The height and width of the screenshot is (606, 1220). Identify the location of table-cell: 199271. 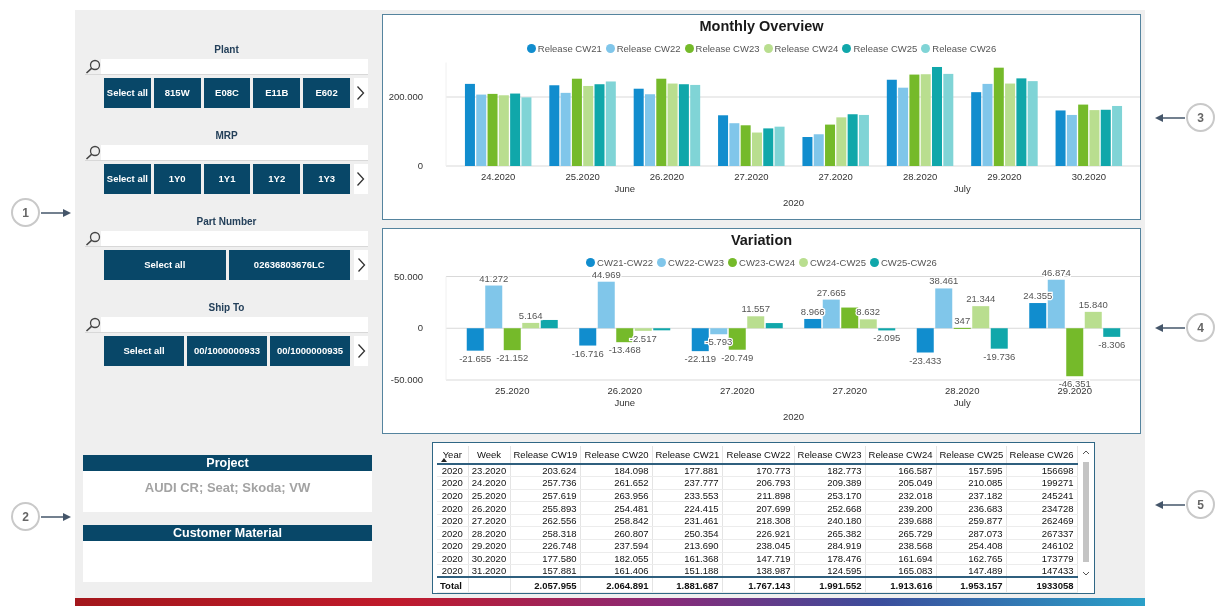
(1041, 483).